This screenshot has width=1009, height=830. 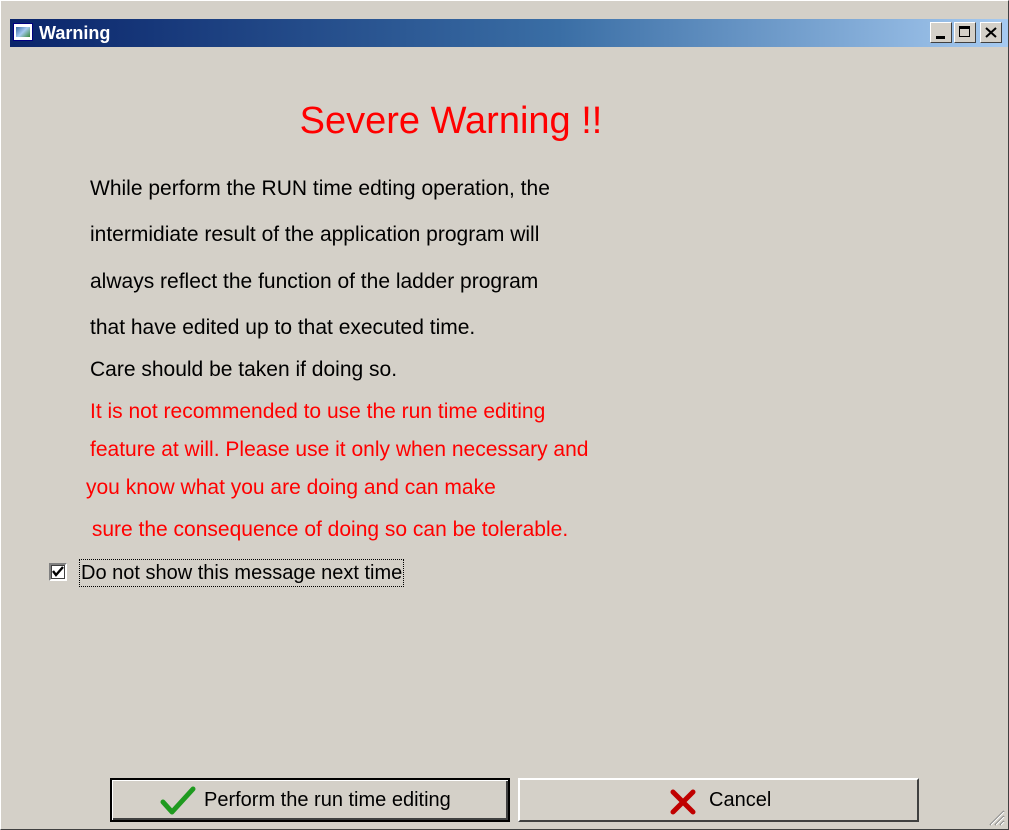 I want to click on app-window-icon, so click(x=23, y=32).